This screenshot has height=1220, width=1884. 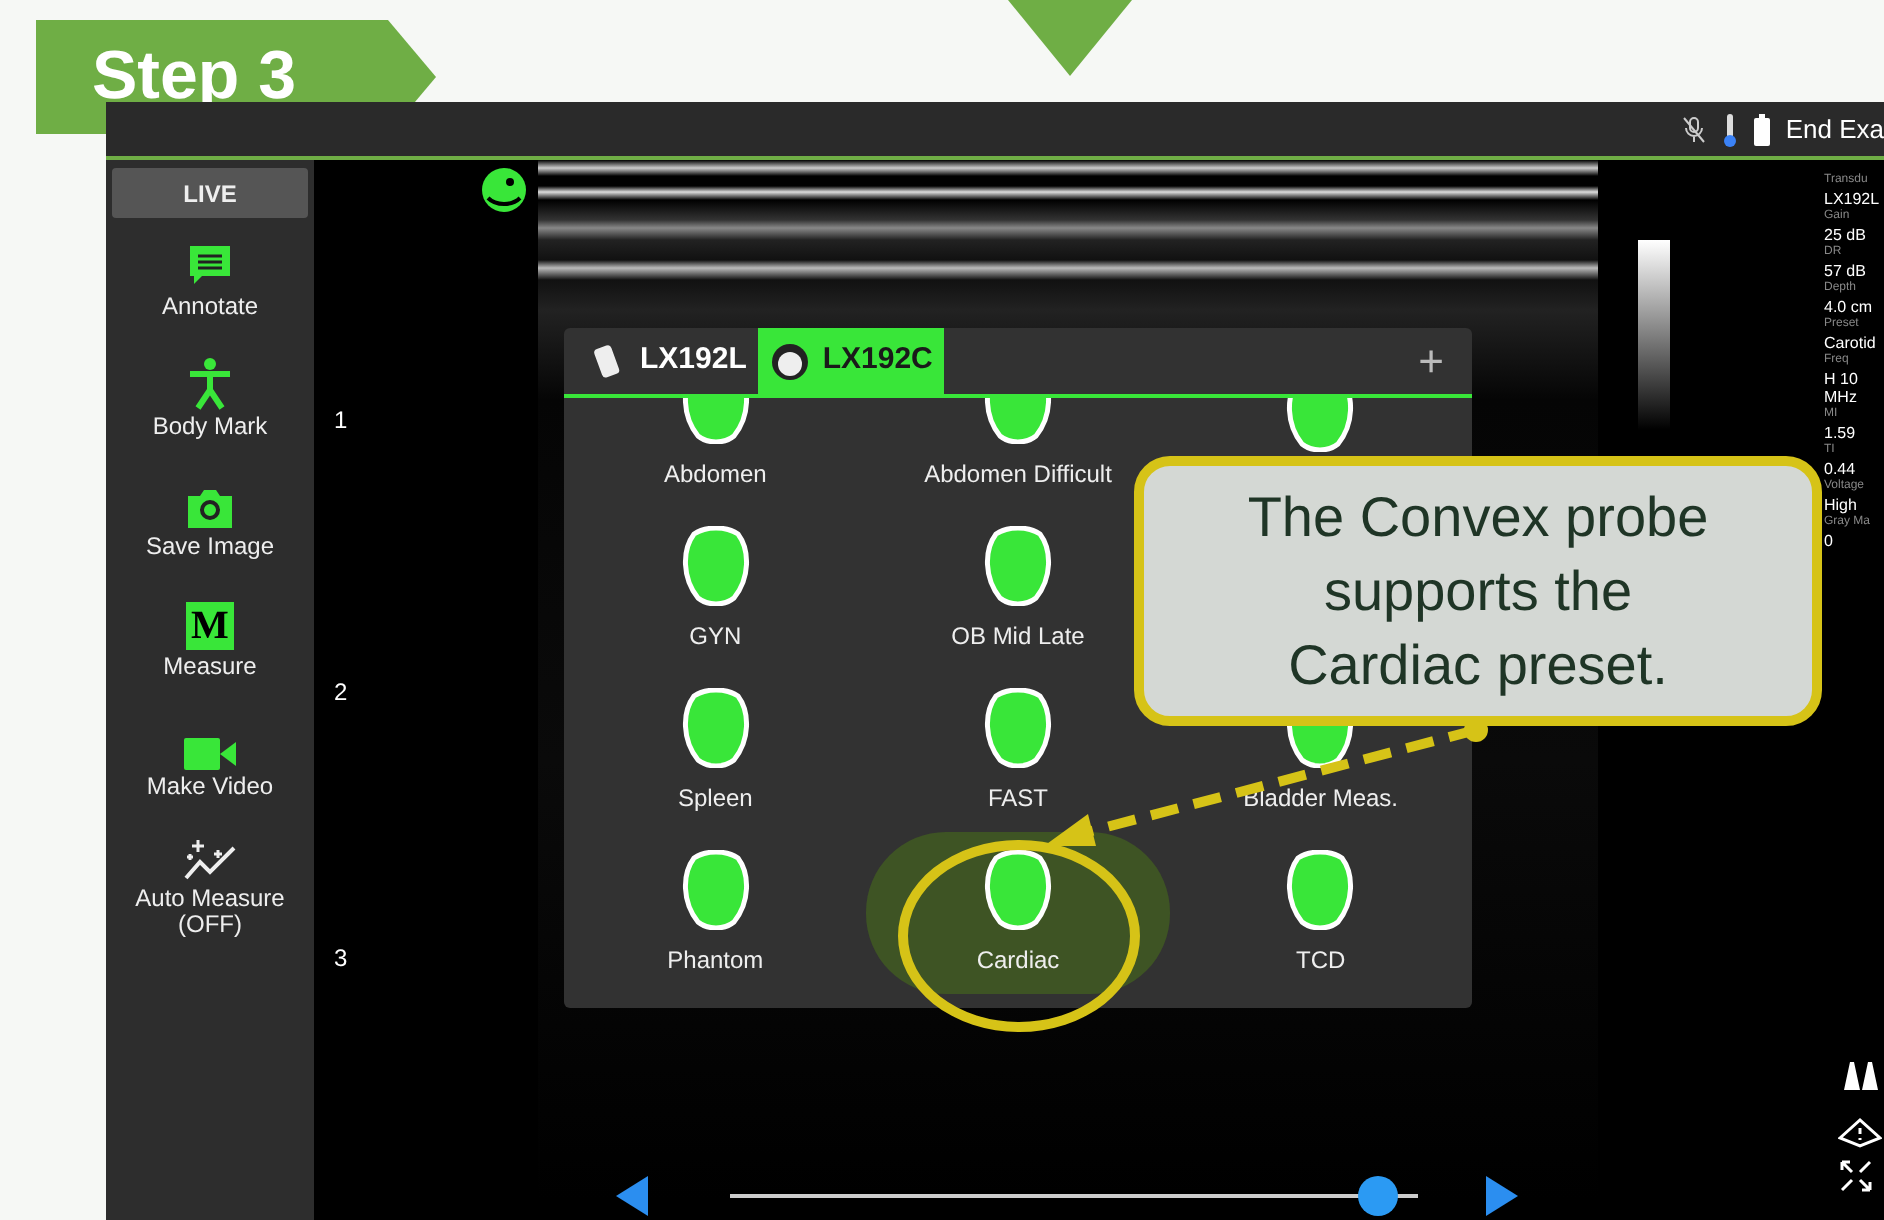 I want to click on depth-marker: 1, so click(x=341, y=421).